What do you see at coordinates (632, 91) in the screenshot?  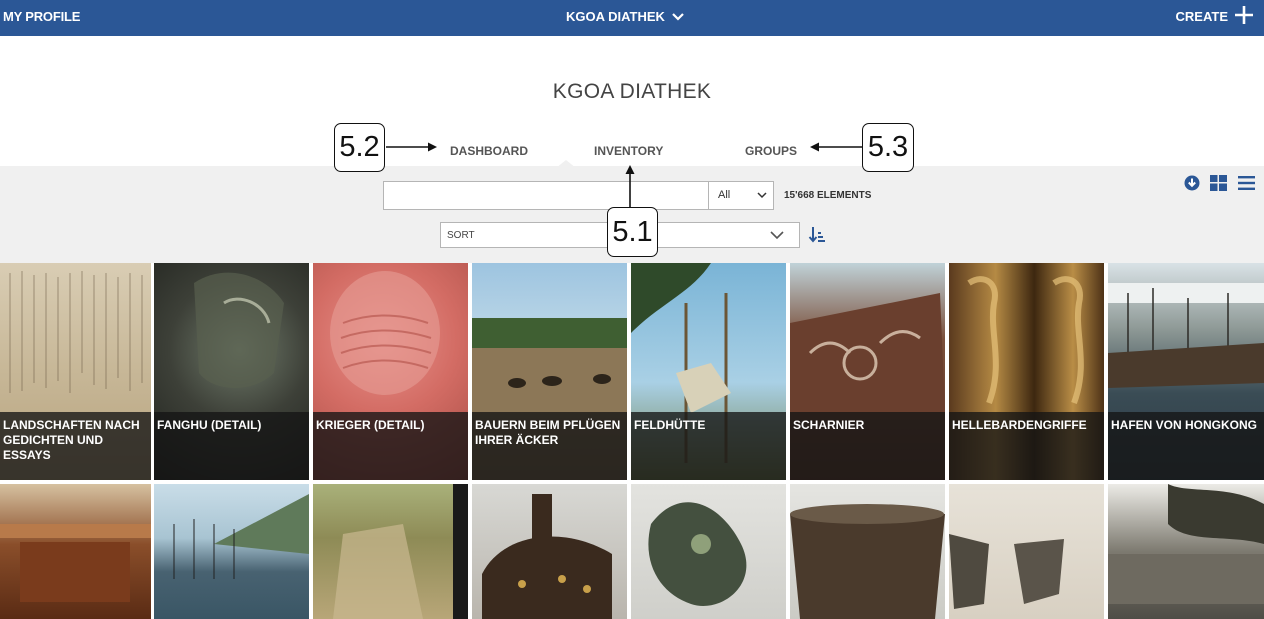 I see `page-title: KGOA DIATHEK` at bounding box center [632, 91].